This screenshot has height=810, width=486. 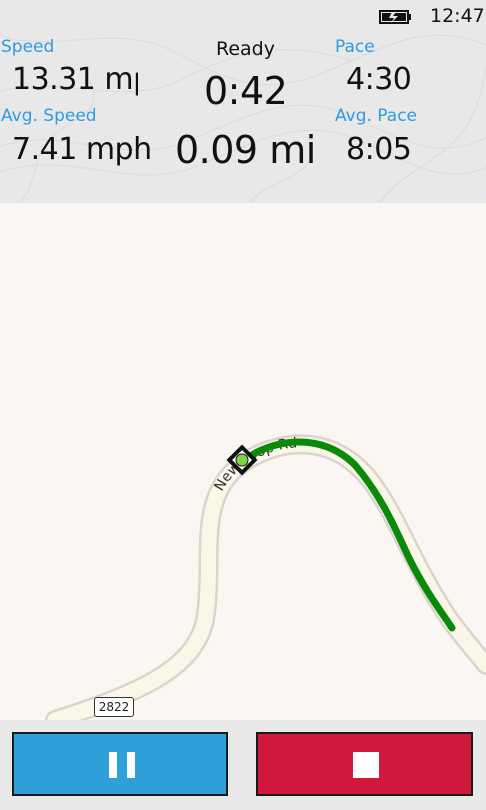 I want to click on pause-button, so click(x=120, y=764).